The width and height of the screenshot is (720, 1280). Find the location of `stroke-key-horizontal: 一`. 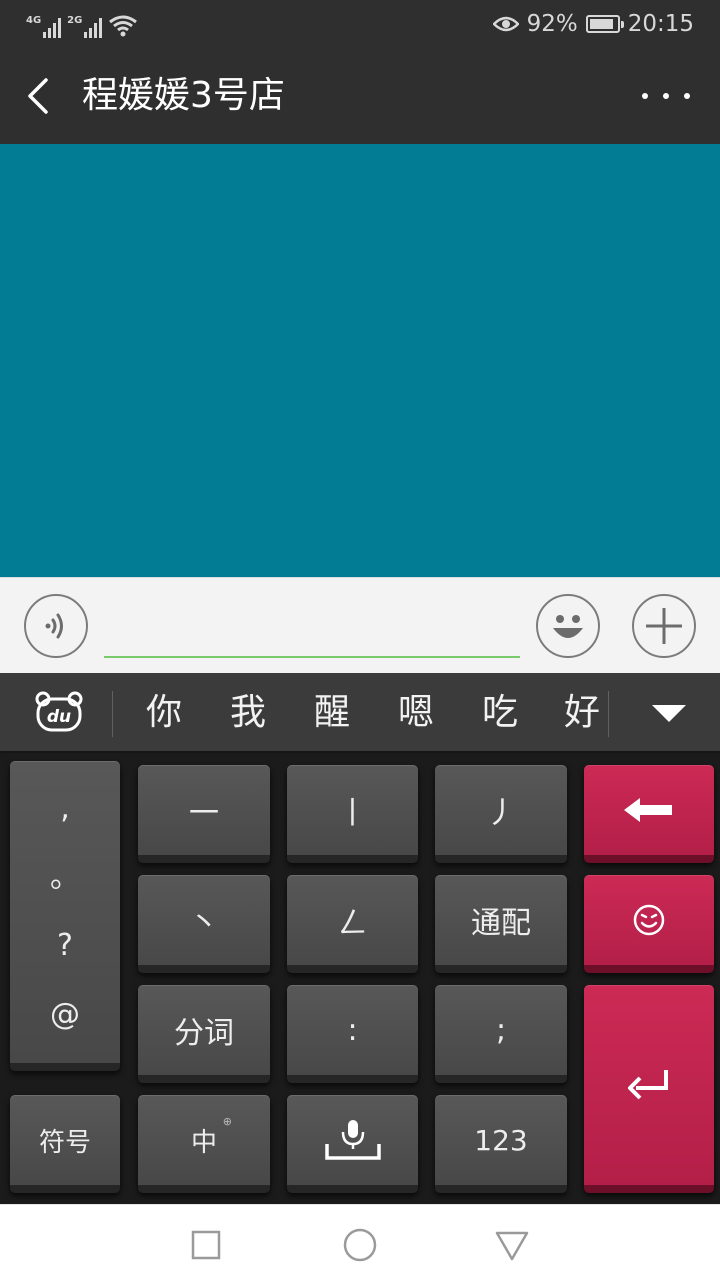

stroke-key-horizontal: 一 is located at coordinates (204, 814).